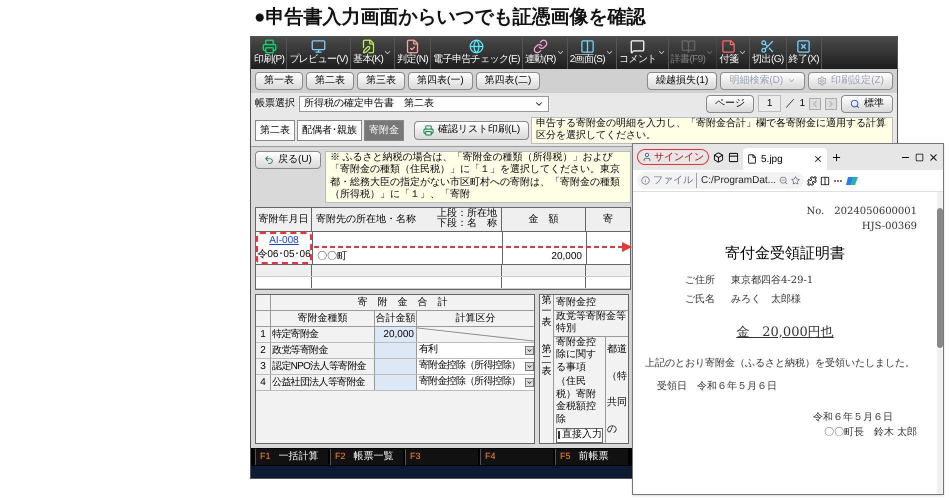  What do you see at coordinates (591, 302) in the screenshot?
I see `panel-header: 寄附金控` at bounding box center [591, 302].